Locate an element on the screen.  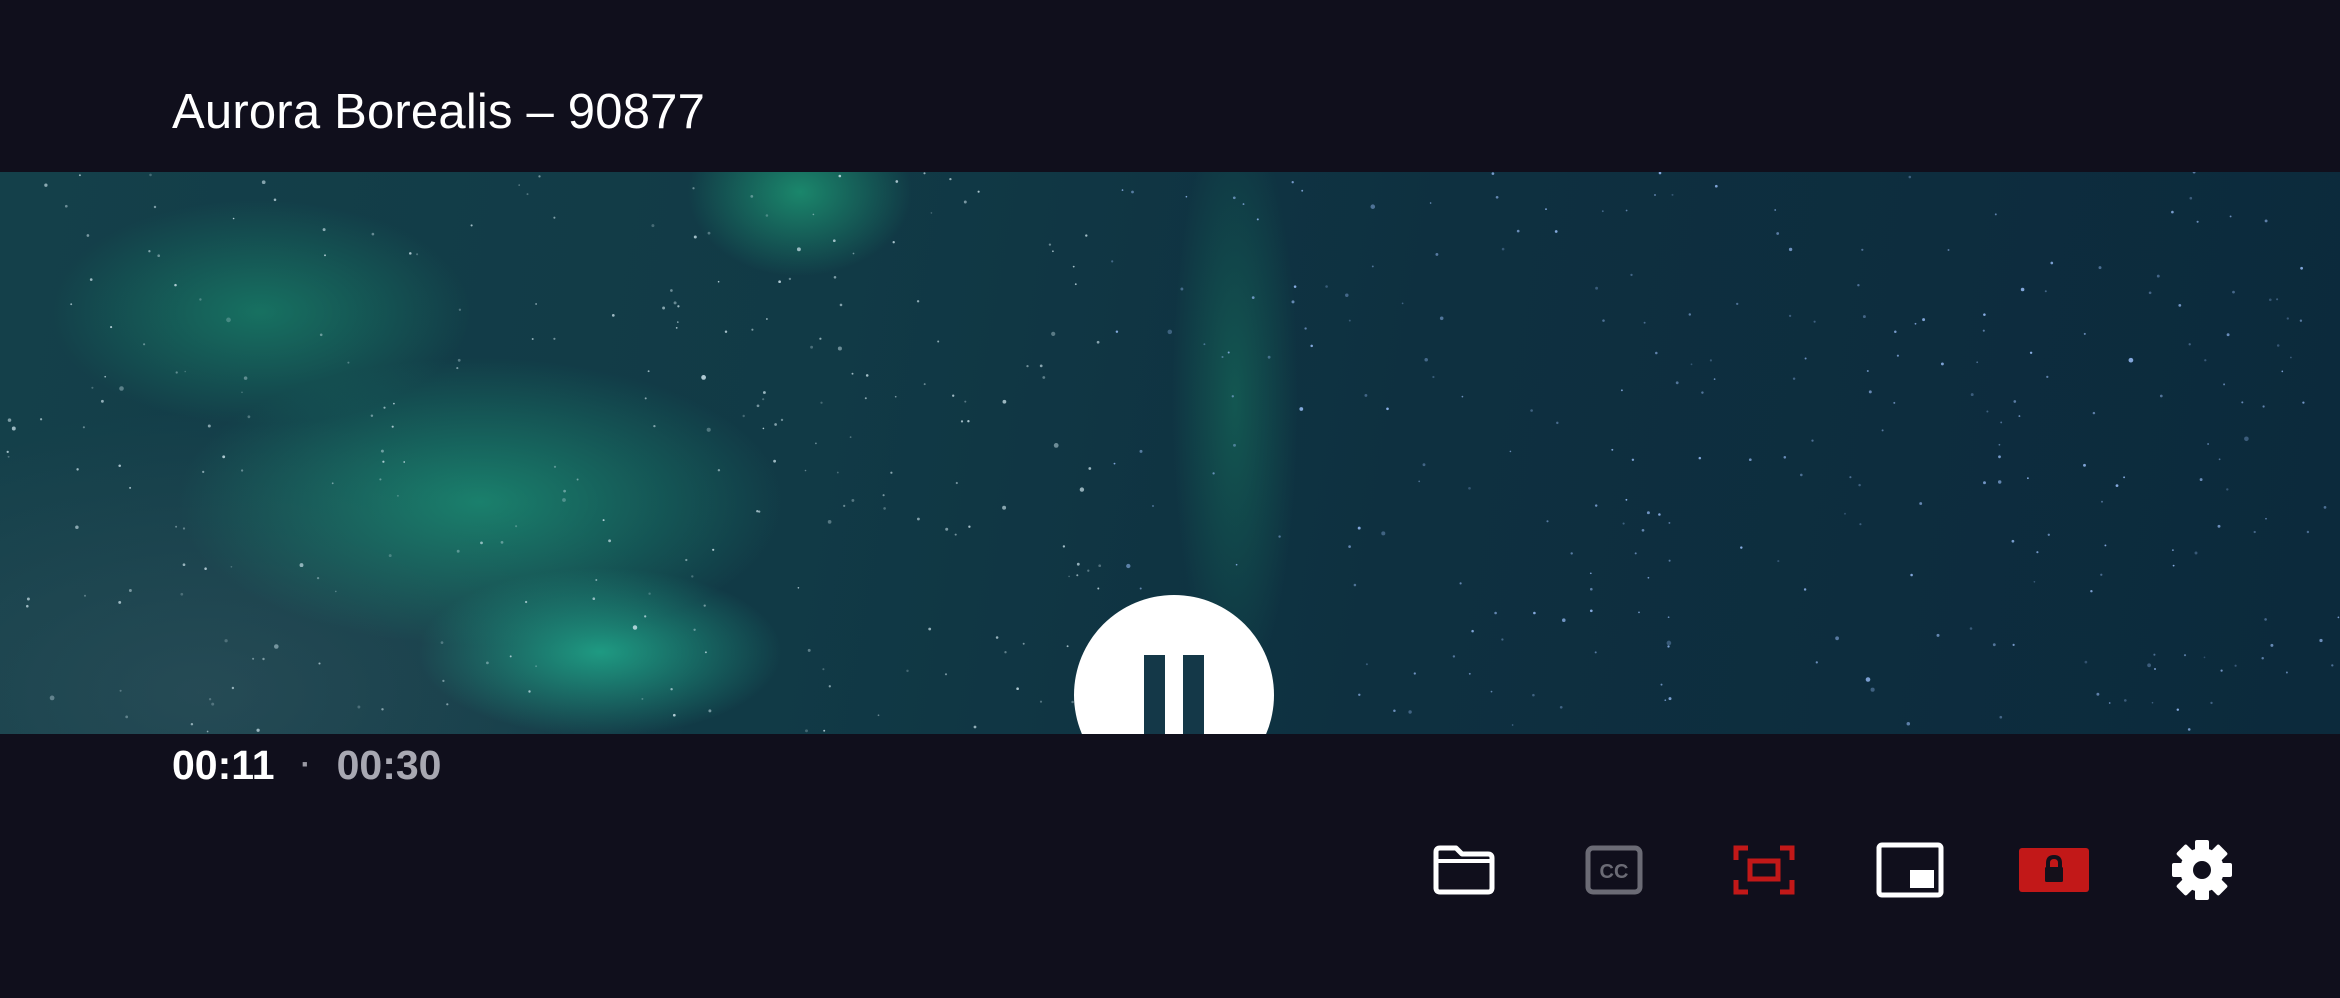
settings-button is located at coordinates (2202, 870).